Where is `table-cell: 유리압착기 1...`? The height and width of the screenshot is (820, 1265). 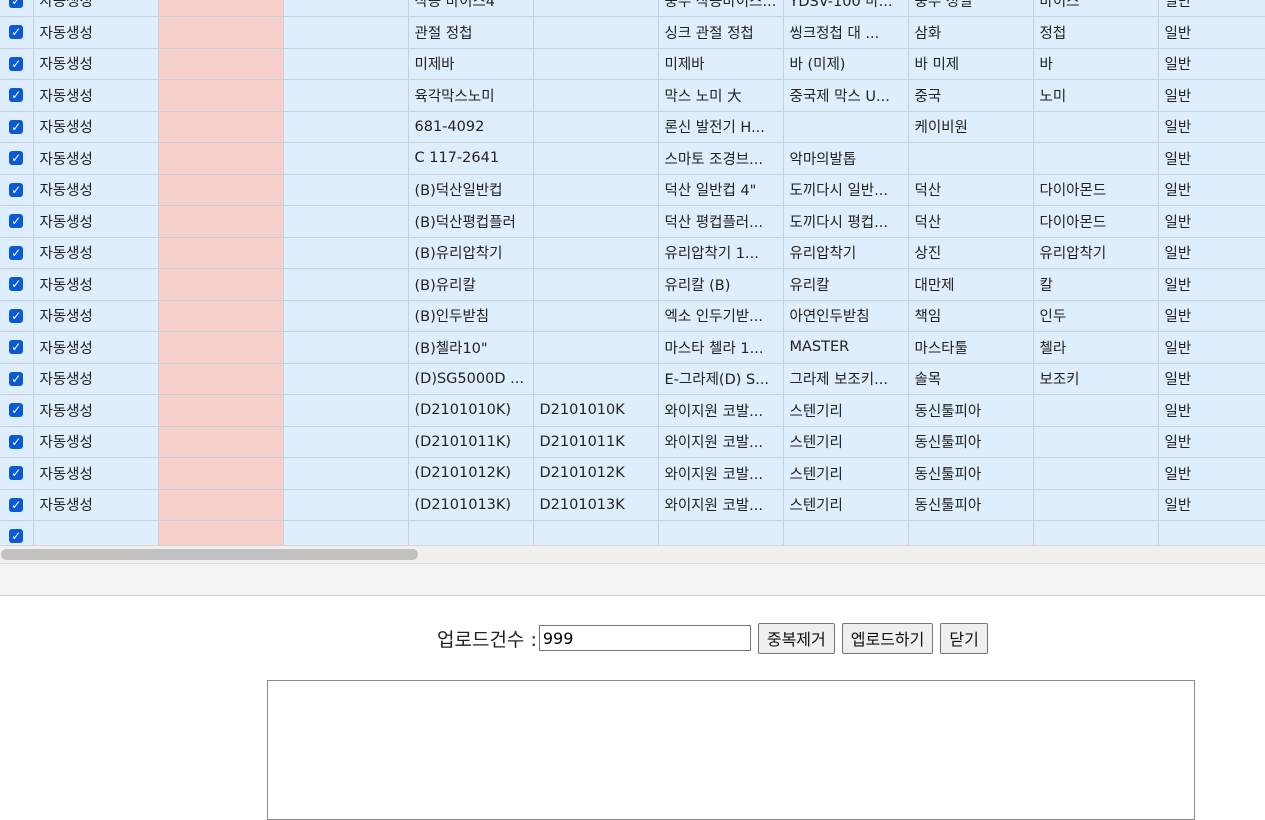
table-cell: 유리압착기 1... is located at coordinates (721, 253).